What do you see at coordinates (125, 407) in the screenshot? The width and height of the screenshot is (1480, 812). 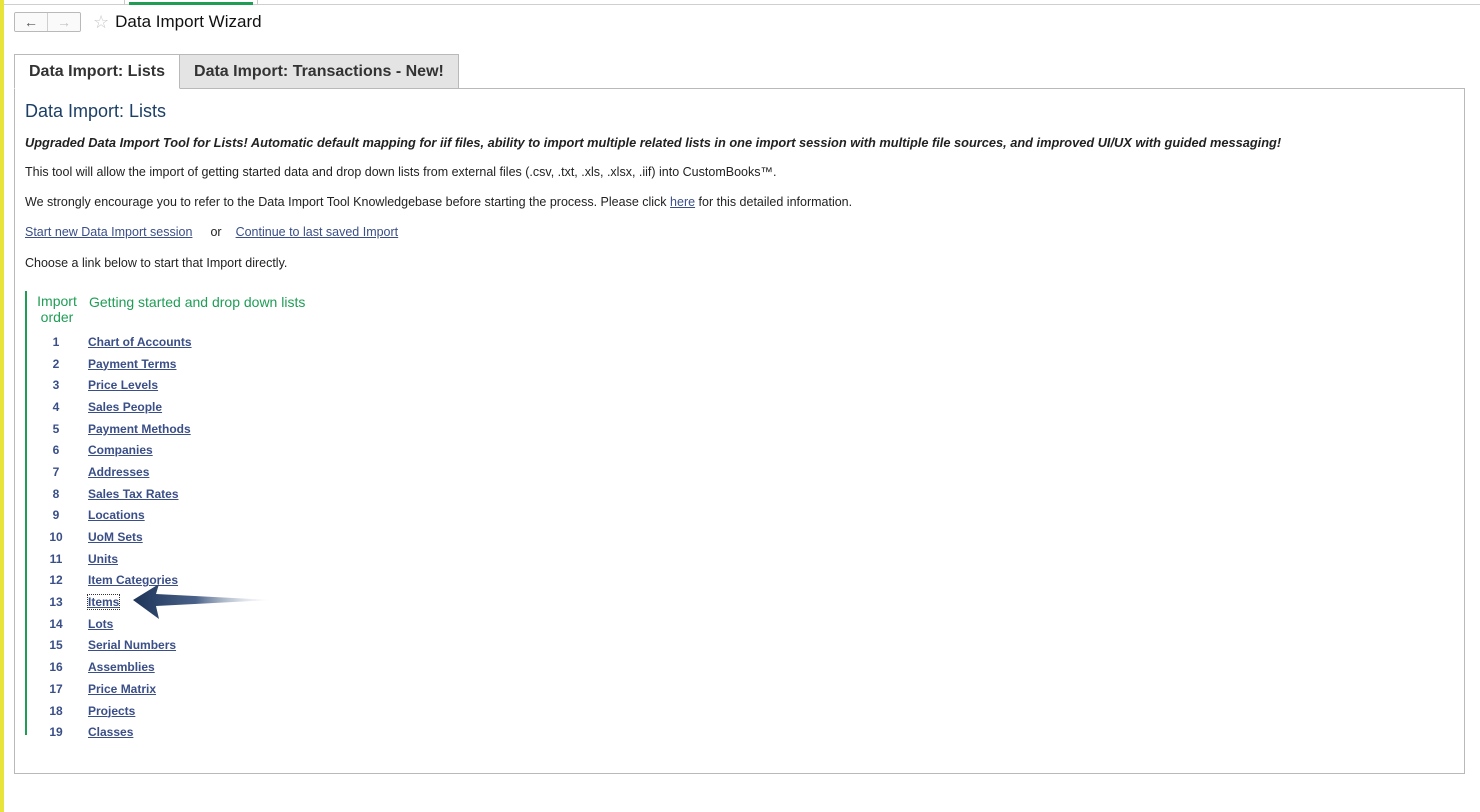 I see `import-list-link: Sales People` at bounding box center [125, 407].